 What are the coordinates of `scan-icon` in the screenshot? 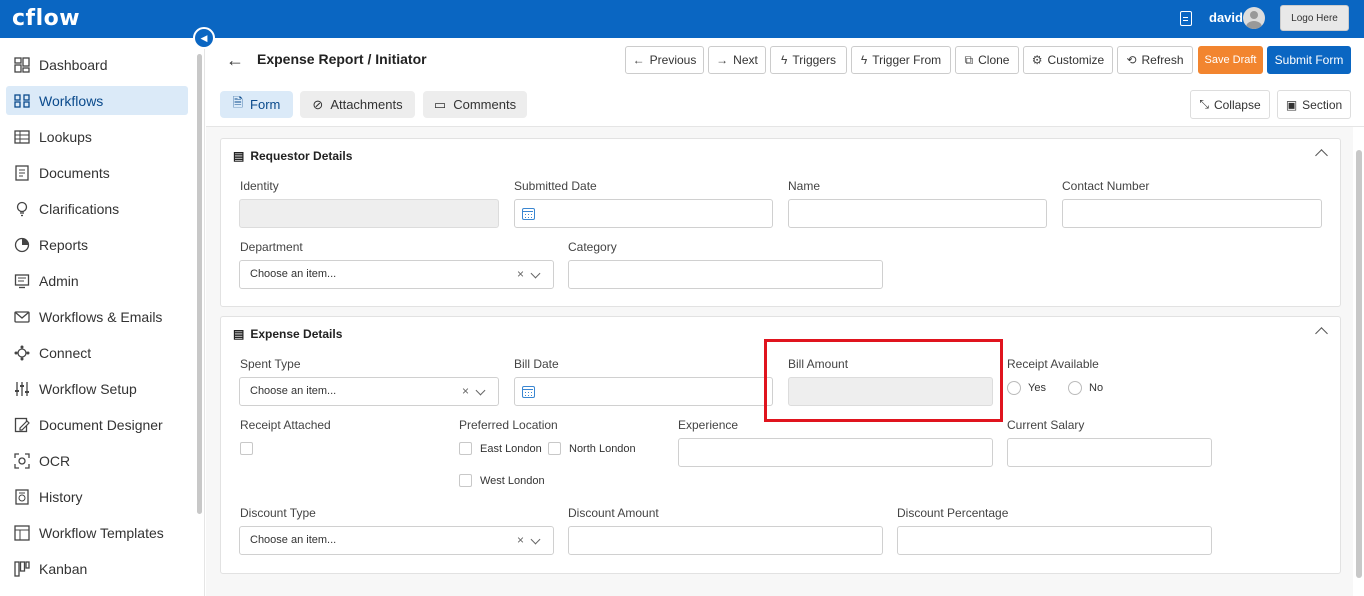 It's located at (22, 460).